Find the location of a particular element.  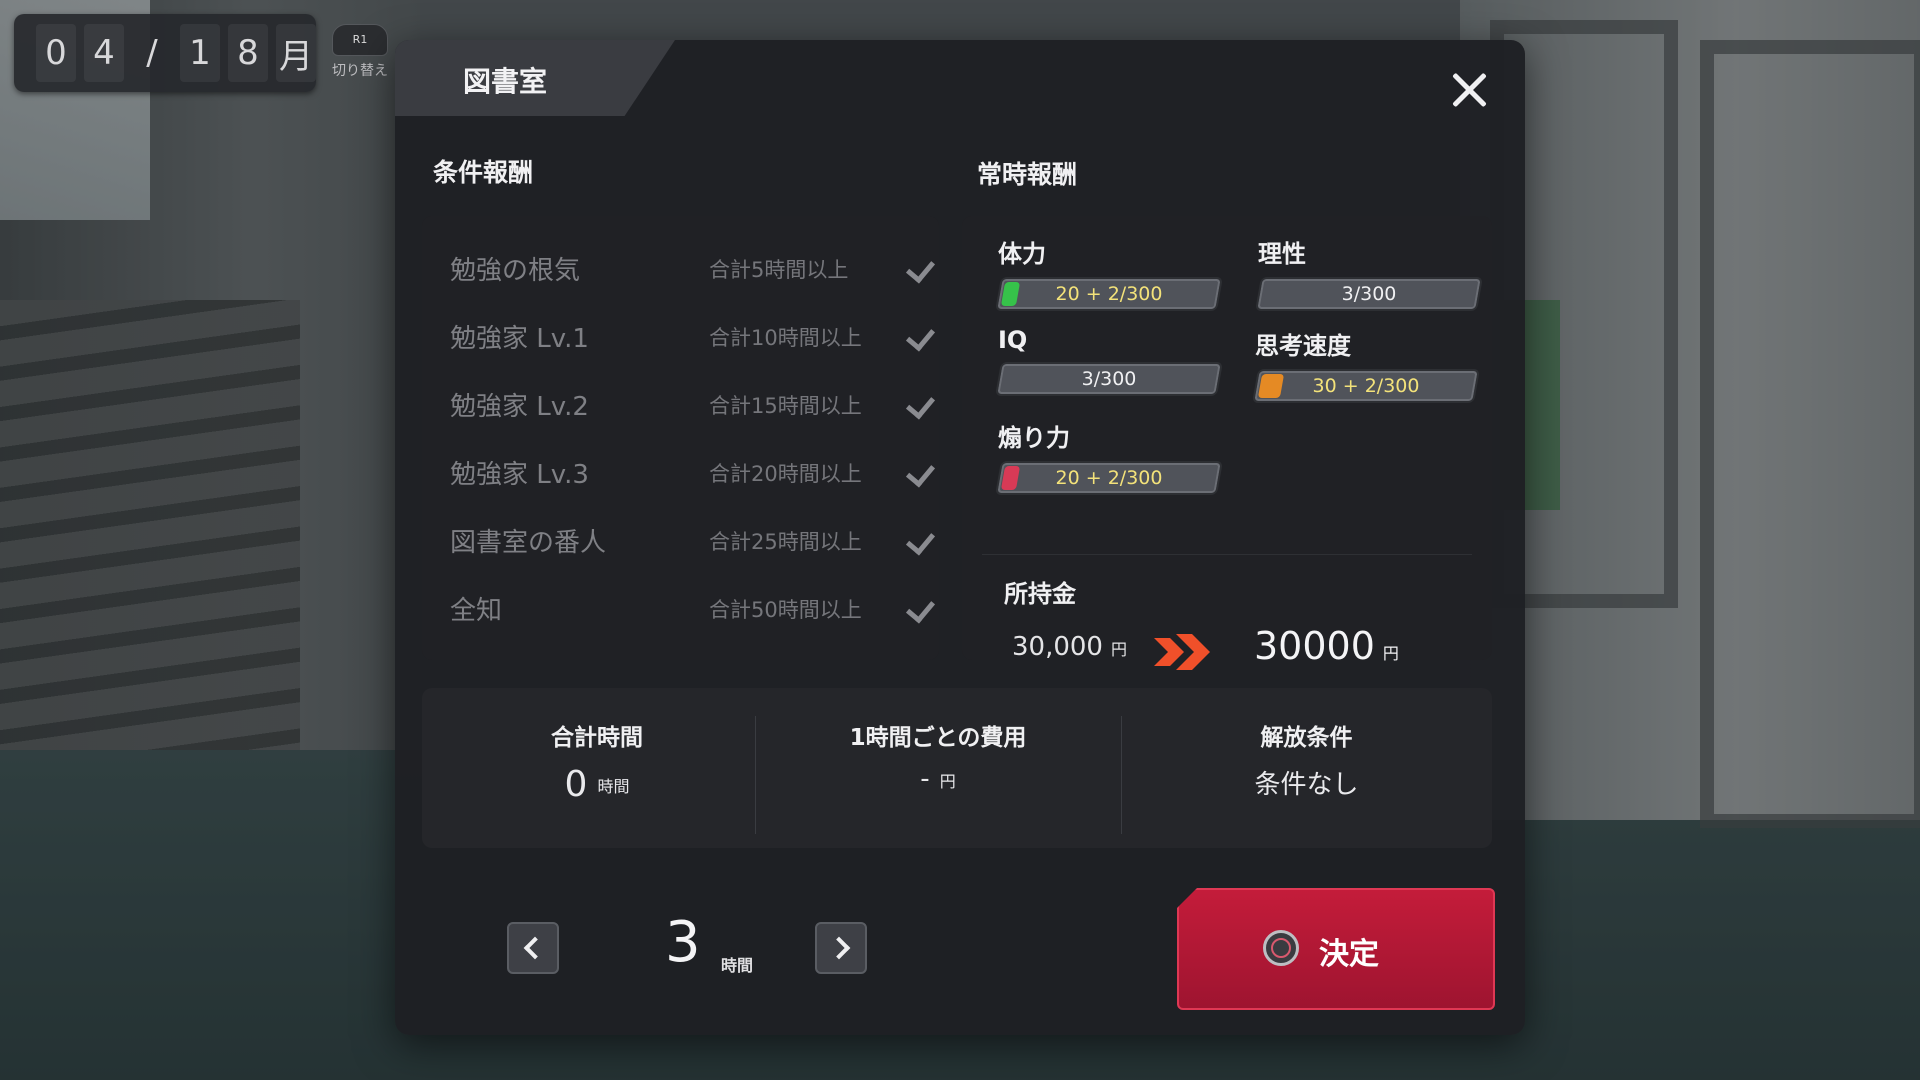

money-current-value: 30,000 is located at coordinates (1057, 647).